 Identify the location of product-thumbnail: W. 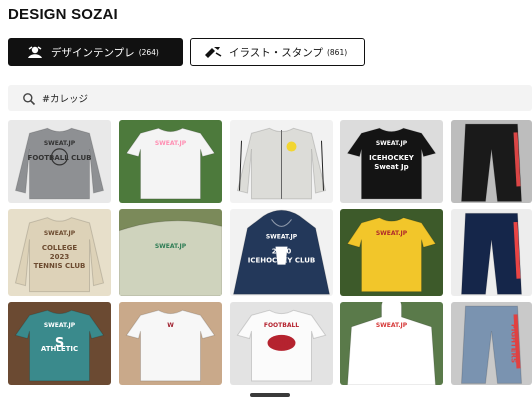
(170, 345).